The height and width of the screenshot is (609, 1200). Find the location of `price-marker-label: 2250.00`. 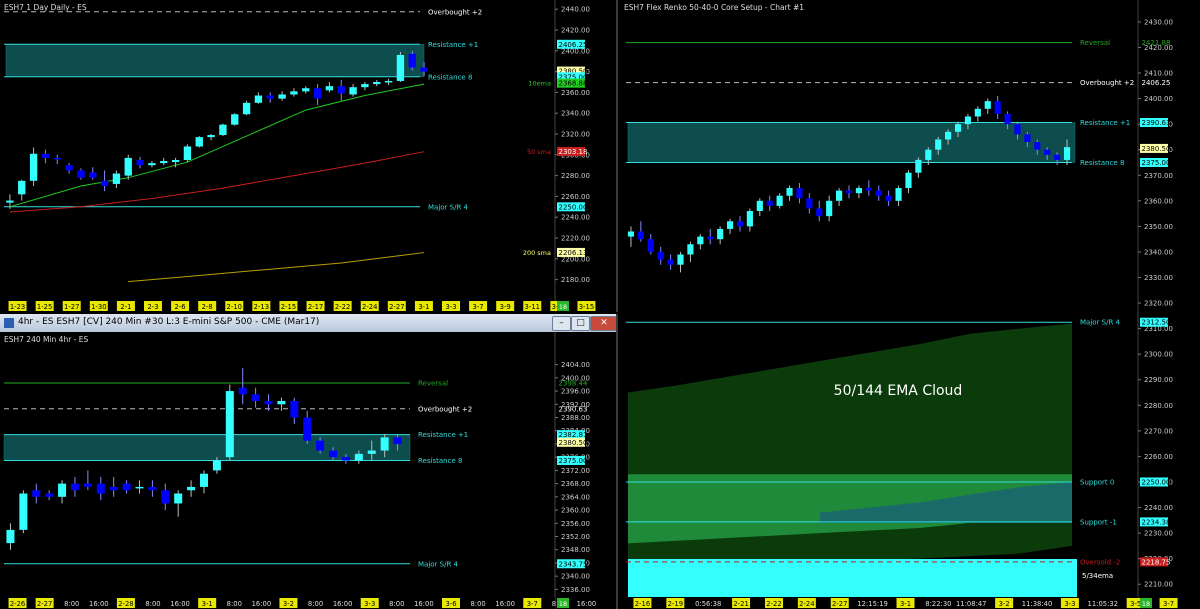

price-marker-label: 2250.00 is located at coordinates (1156, 482).